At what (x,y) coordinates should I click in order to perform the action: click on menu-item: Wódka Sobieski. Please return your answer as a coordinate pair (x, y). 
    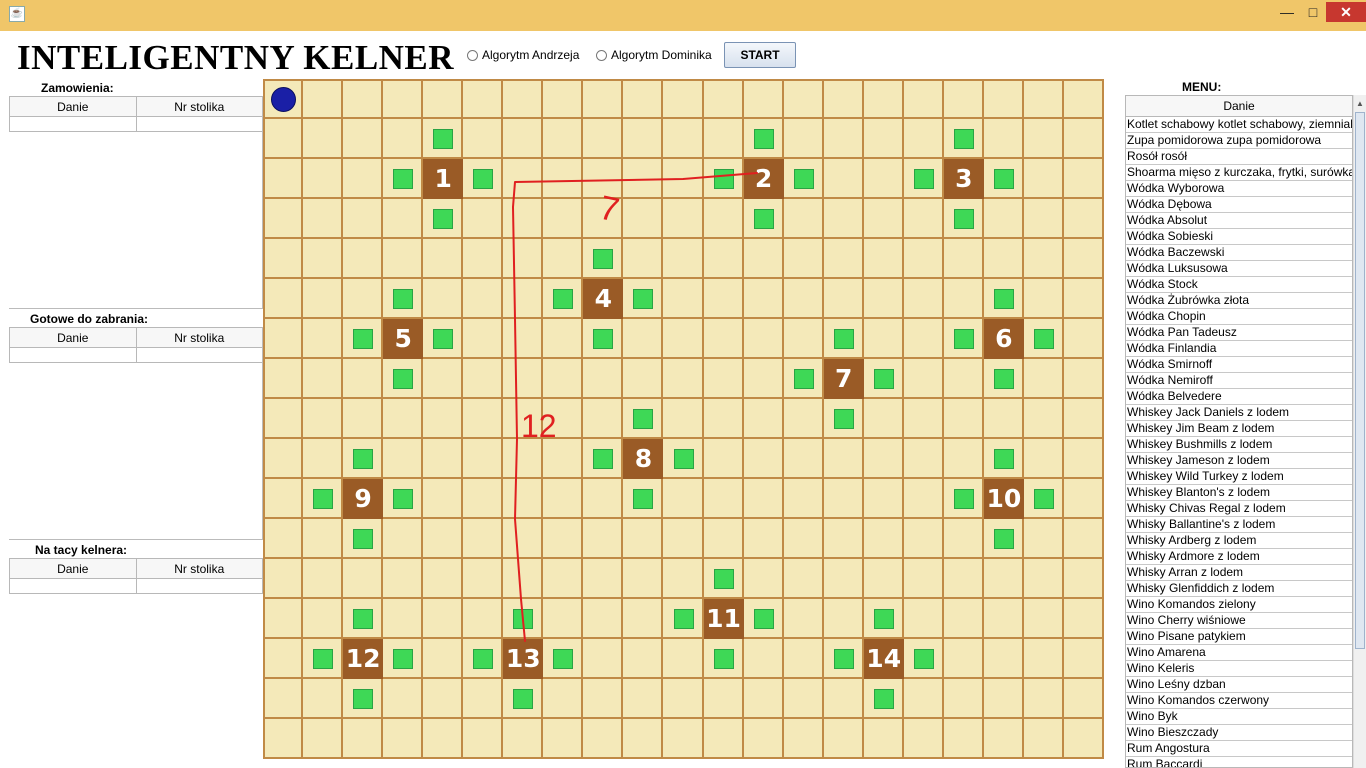
    Looking at the image, I should click on (1239, 237).